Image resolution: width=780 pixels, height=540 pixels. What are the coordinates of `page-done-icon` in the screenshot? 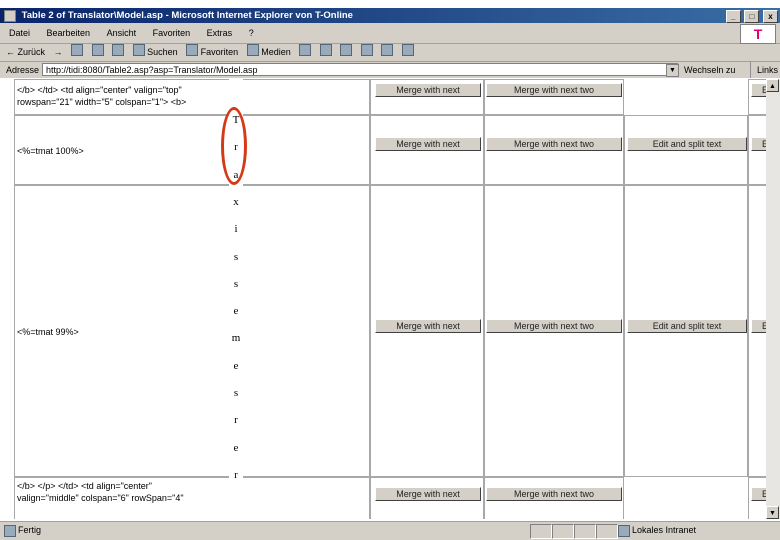 It's located at (10, 531).